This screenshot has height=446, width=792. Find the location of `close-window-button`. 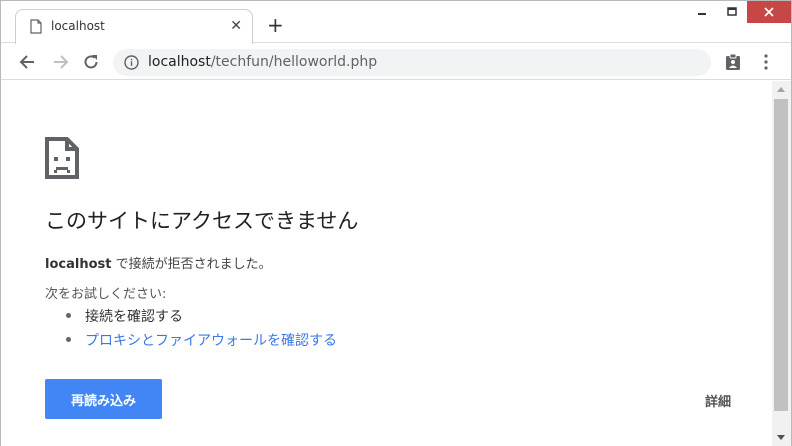

close-window-button is located at coordinates (769, 12).